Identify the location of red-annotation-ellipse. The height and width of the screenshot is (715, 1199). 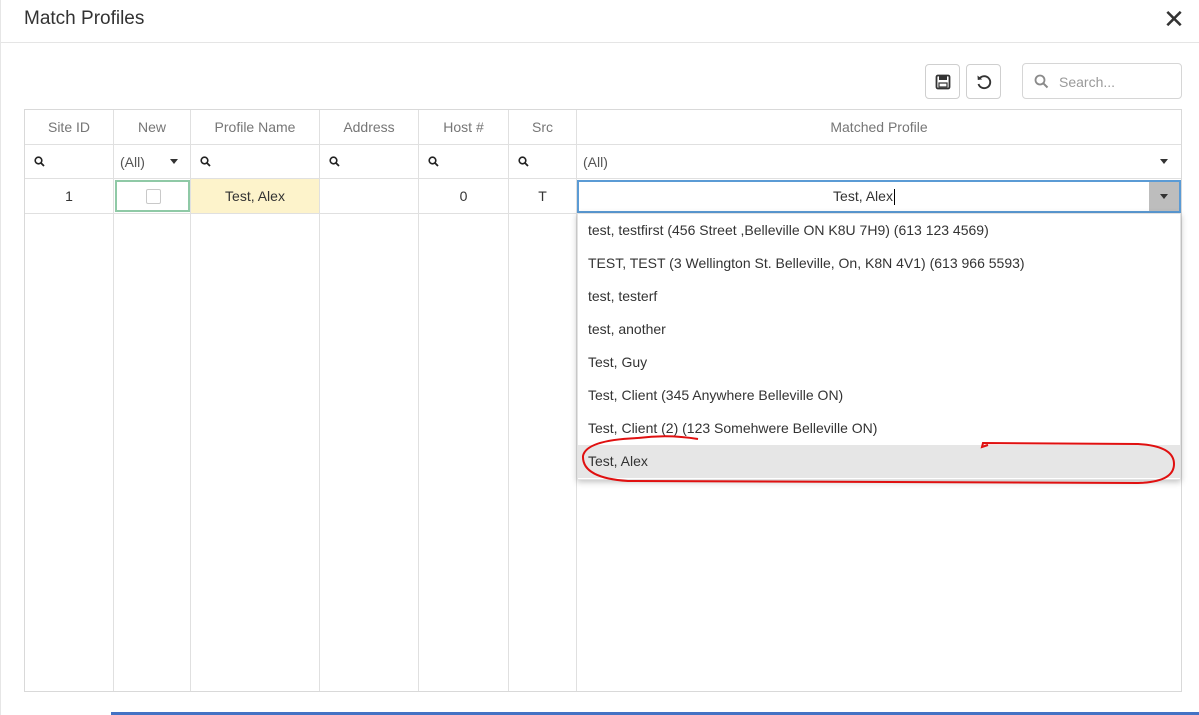
(878, 460).